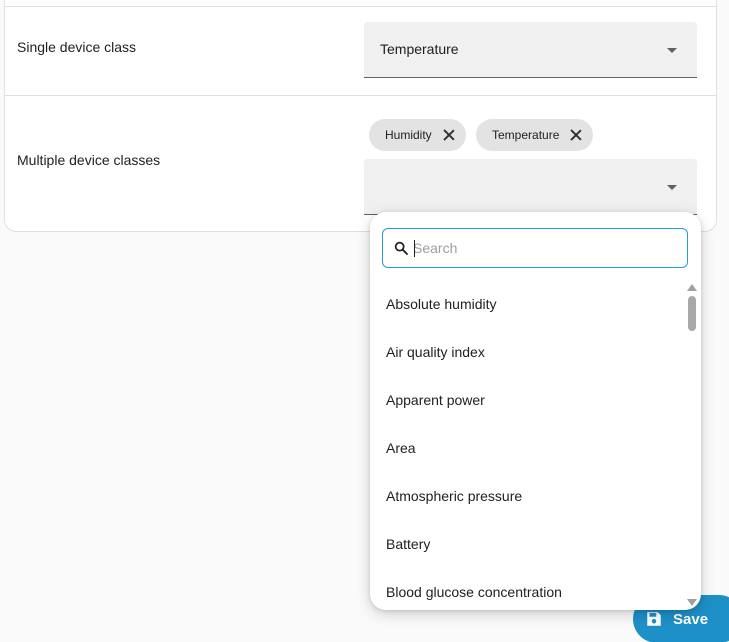 This screenshot has height=642, width=729. What do you see at coordinates (654, 619) in the screenshot?
I see `floppy-disk-icon` at bounding box center [654, 619].